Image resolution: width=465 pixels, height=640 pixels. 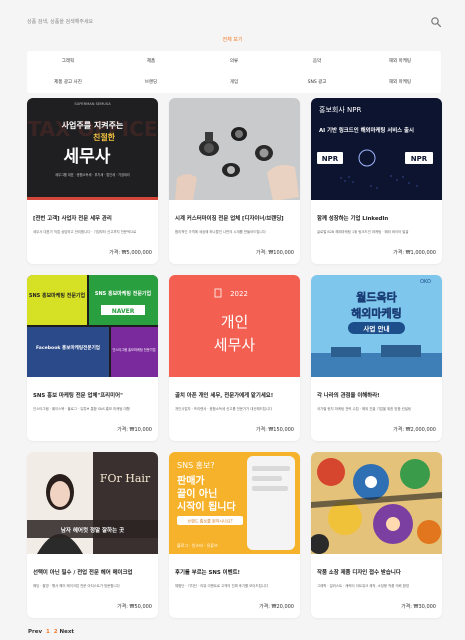 I want to click on svg-text: 친절한, so click(x=104, y=137).